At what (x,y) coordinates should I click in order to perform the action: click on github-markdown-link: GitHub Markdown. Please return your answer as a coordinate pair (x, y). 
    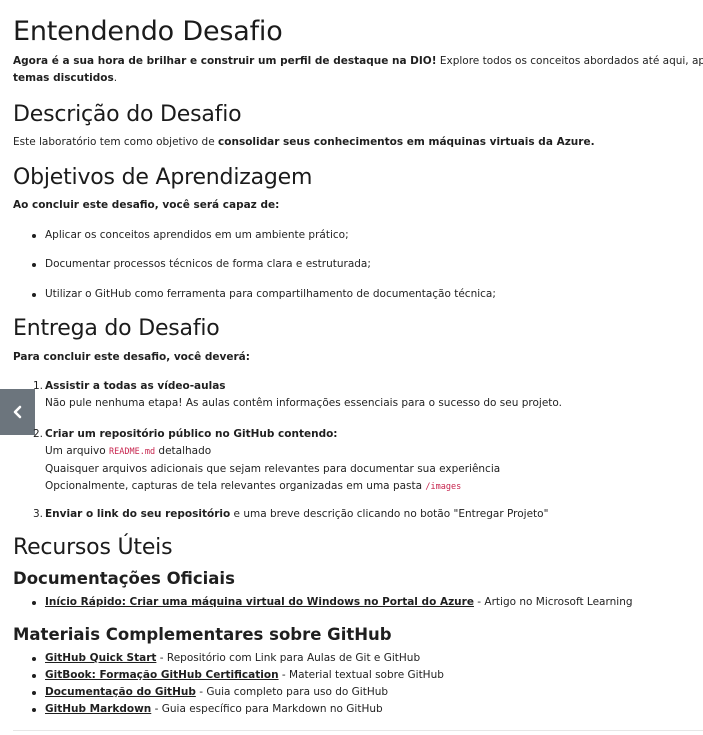
    Looking at the image, I should click on (98, 709).